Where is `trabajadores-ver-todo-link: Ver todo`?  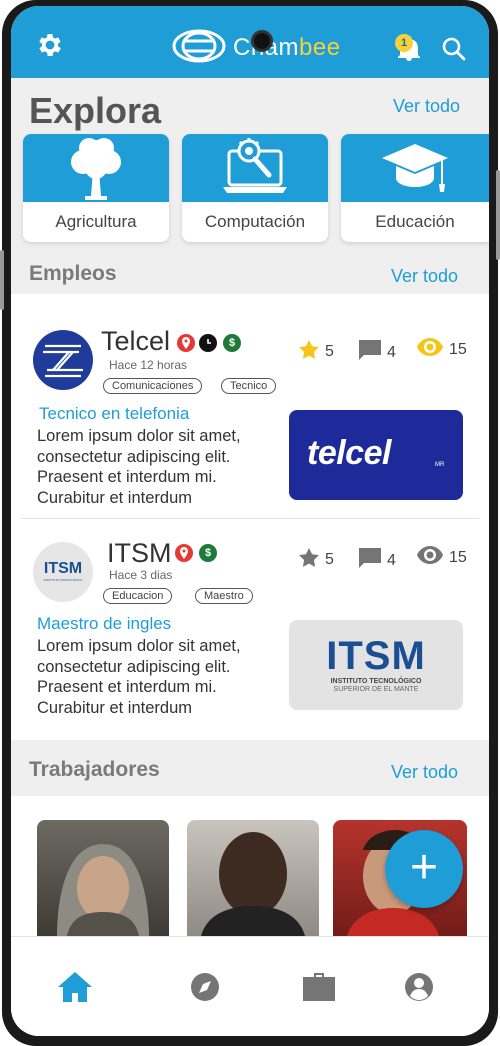 trabajadores-ver-todo-link: Ver todo is located at coordinates (424, 772).